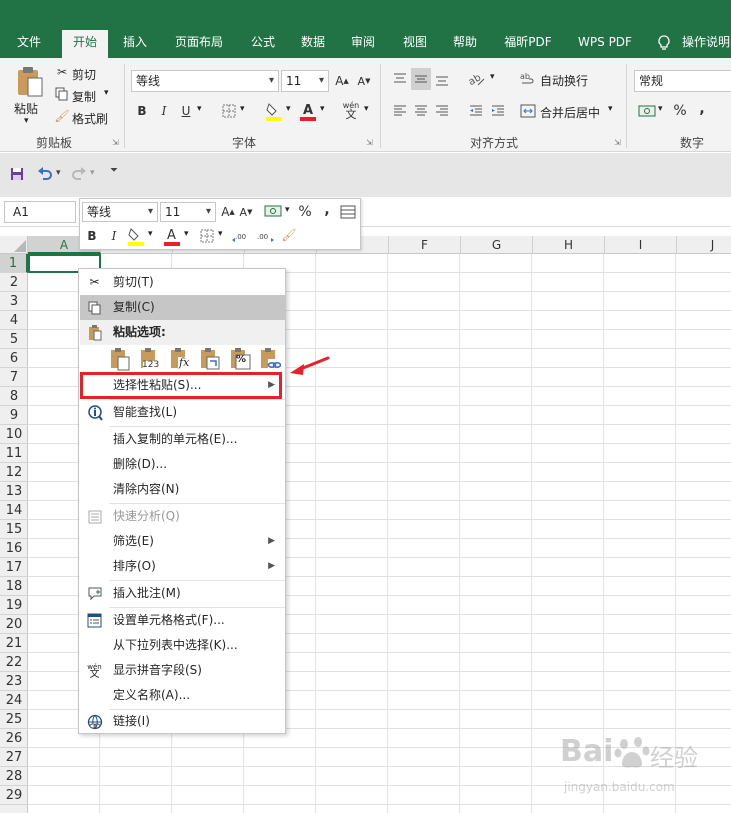 The height and width of the screenshot is (813, 731). I want to click on tab-foxit-pdf: 福昕PDF, so click(528, 44).